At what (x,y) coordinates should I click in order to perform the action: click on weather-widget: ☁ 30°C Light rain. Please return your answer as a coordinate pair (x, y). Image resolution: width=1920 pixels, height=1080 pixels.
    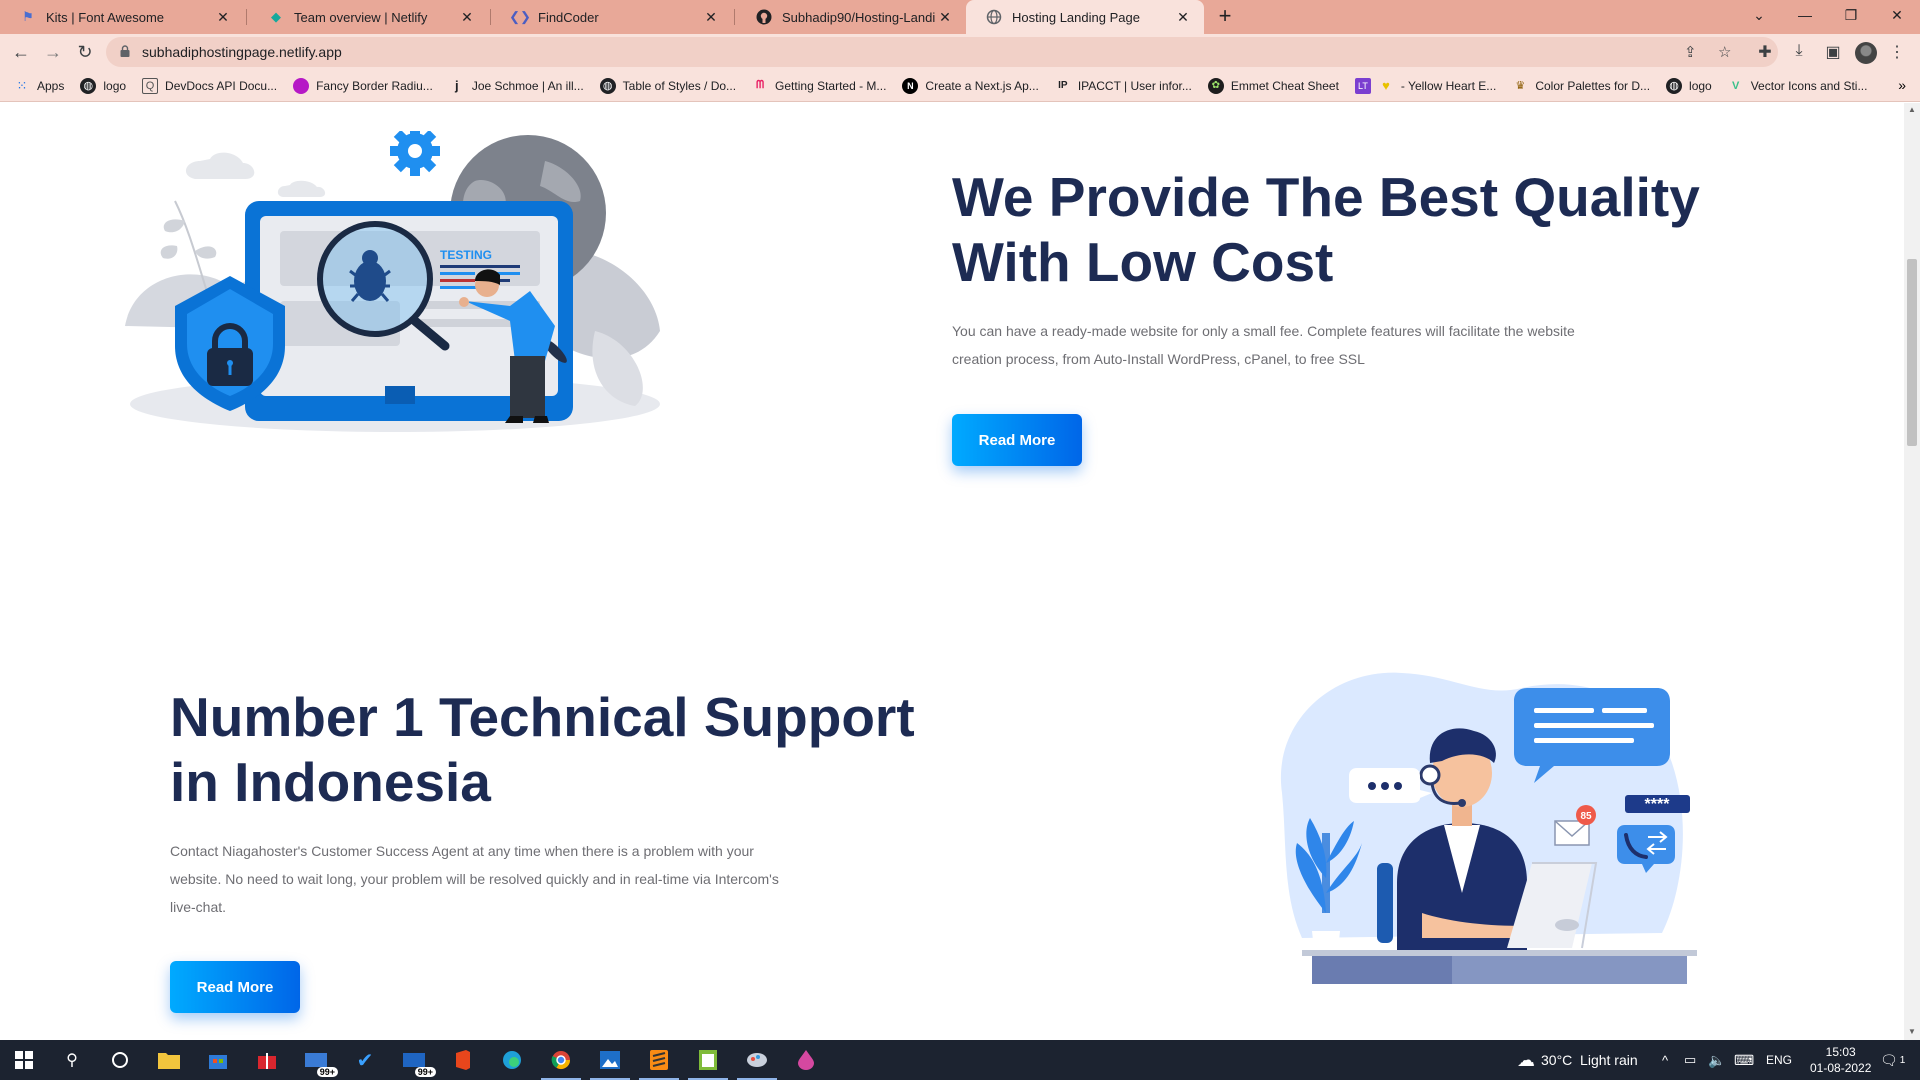
    Looking at the image, I should click on (1577, 1060).